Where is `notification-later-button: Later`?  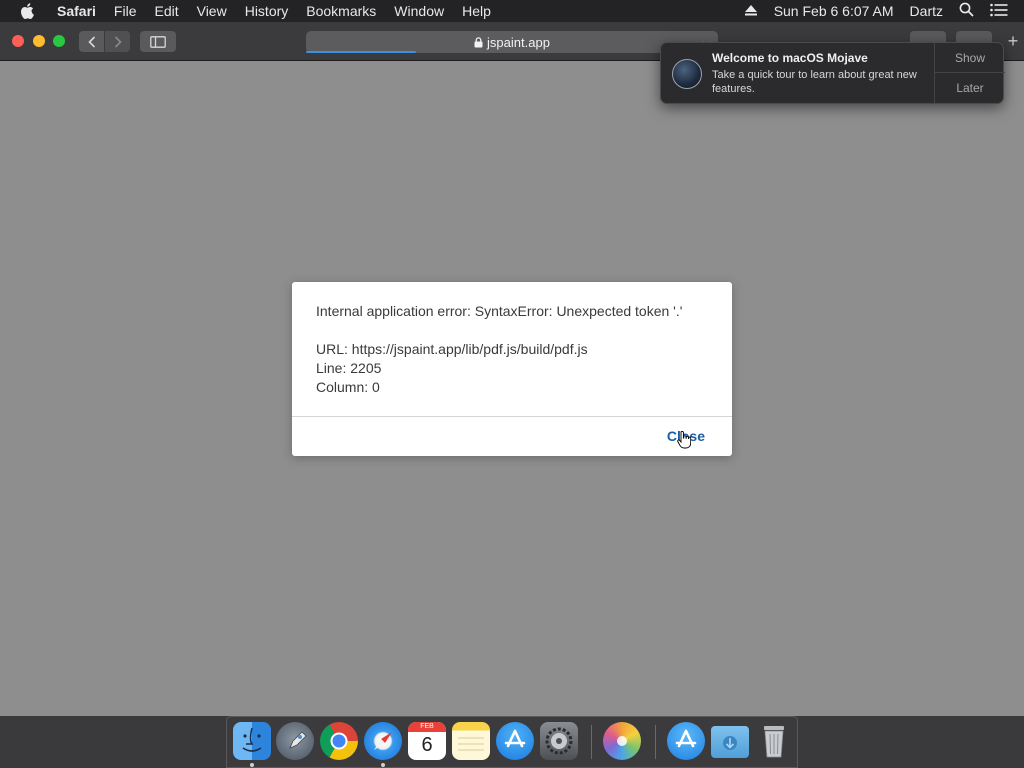
notification-later-button: Later is located at coordinates (970, 88).